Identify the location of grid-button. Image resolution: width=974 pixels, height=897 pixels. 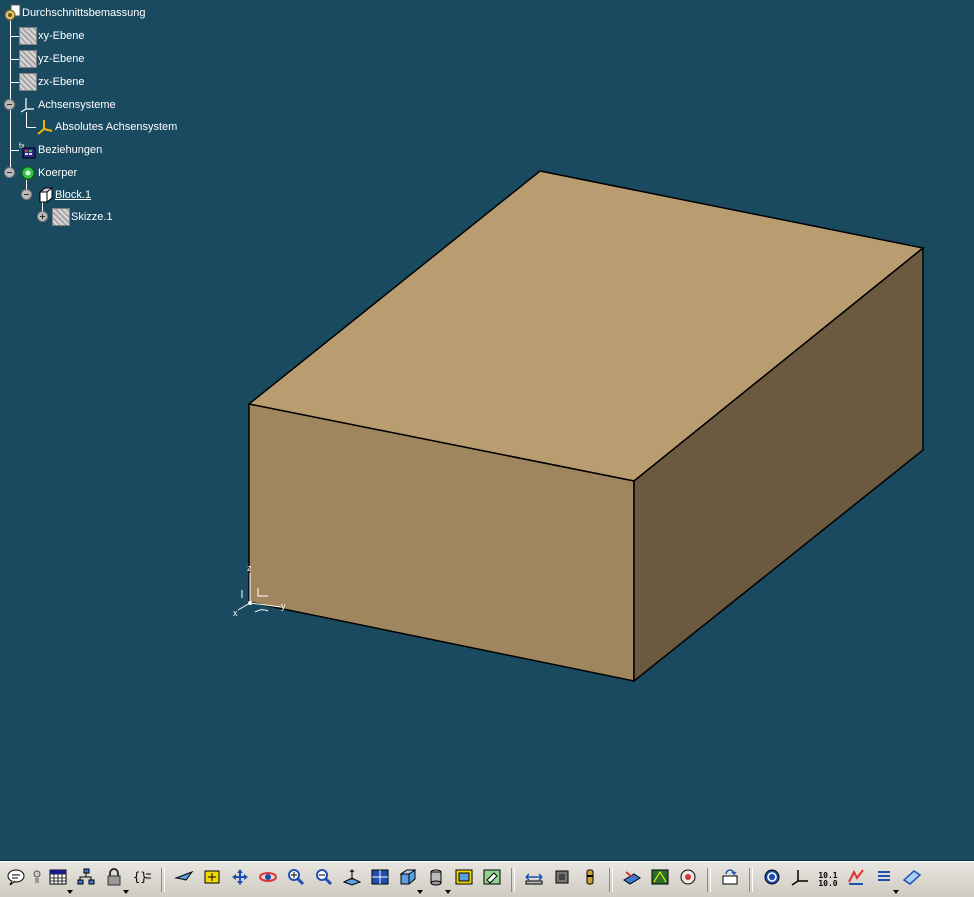
(59, 881).